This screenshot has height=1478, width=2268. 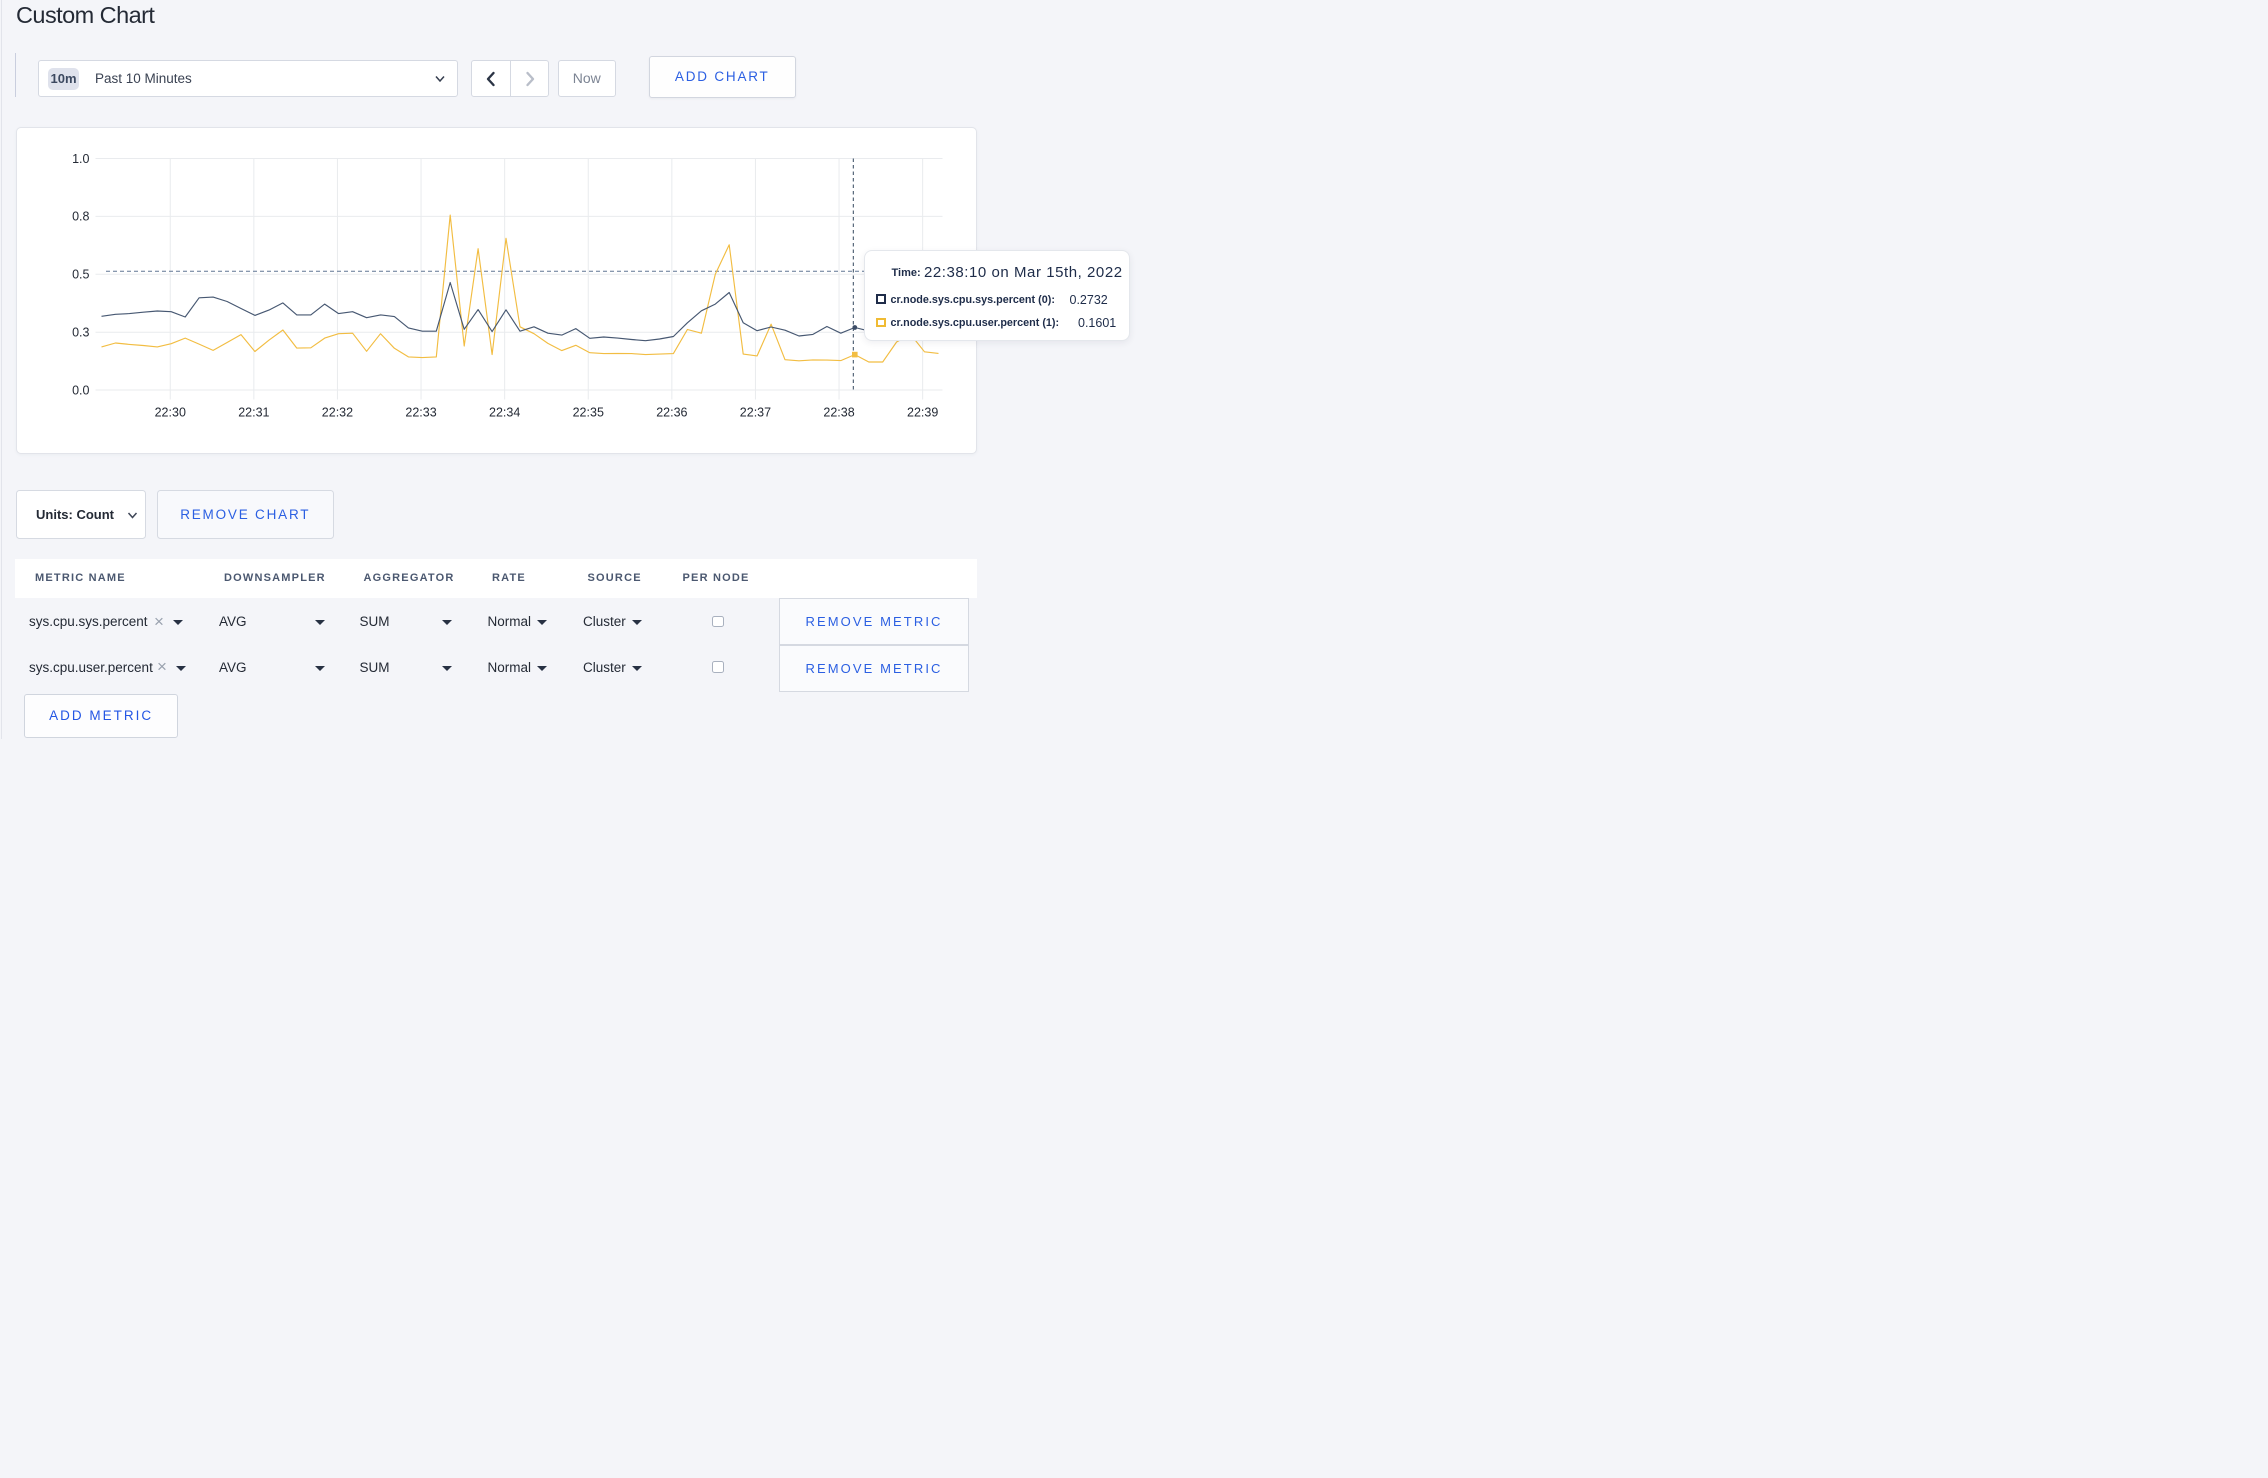 I want to click on svg-text: 0.3, so click(x=80, y=332).